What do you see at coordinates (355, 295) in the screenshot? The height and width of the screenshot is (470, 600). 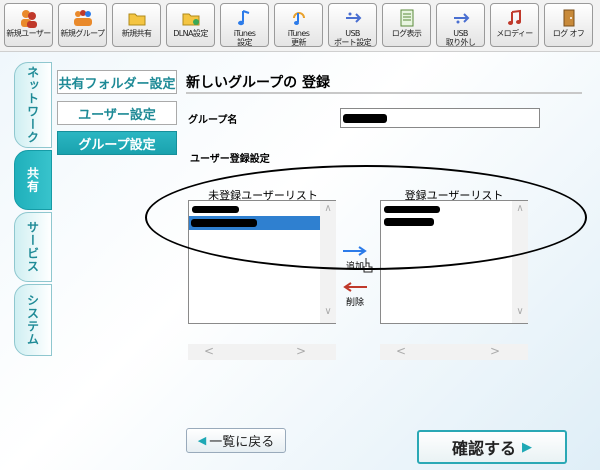 I see `delete-button: 削除` at bounding box center [355, 295].